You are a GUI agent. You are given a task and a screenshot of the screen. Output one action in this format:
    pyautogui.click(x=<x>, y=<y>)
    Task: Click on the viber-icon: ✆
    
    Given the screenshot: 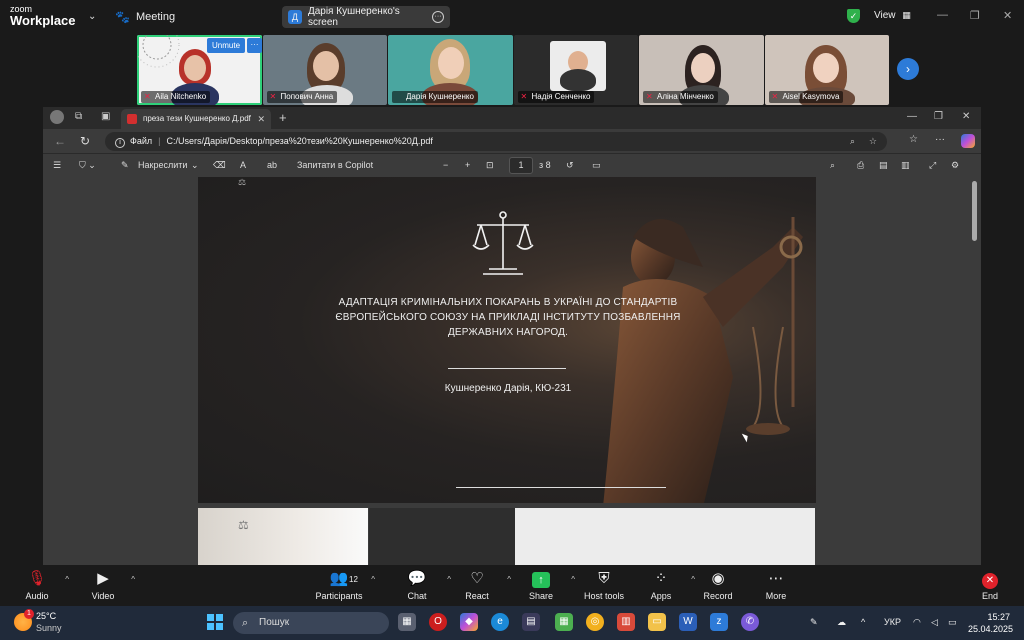 What is the action you would take?
    pyautogui.click(x=750, y=622)
    